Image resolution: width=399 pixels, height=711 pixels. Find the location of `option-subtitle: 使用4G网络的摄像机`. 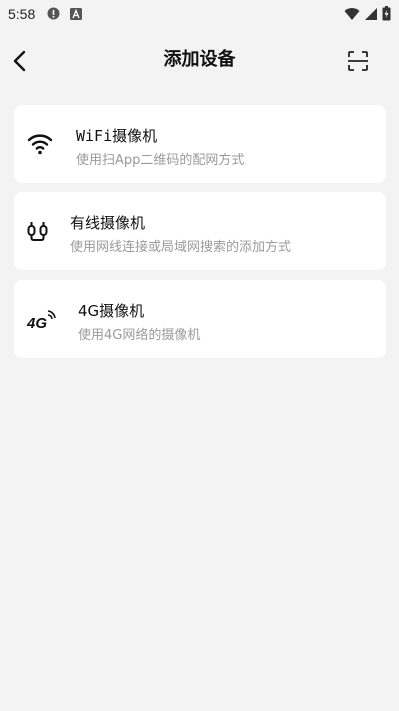

option-subtitle: 使用4G网络的摄像机 is located at coordinates (139, 335).